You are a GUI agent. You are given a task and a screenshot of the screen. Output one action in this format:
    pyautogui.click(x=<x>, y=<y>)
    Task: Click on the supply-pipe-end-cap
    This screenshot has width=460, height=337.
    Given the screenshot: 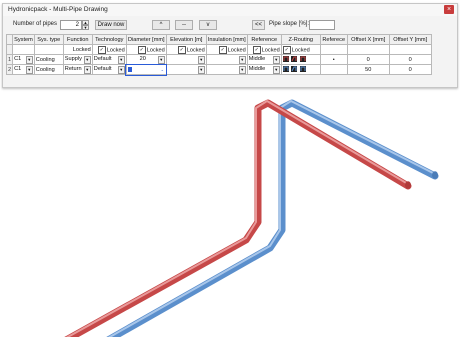 What is the action you would take?
    pyautogui.click(x=408, y=185)
    